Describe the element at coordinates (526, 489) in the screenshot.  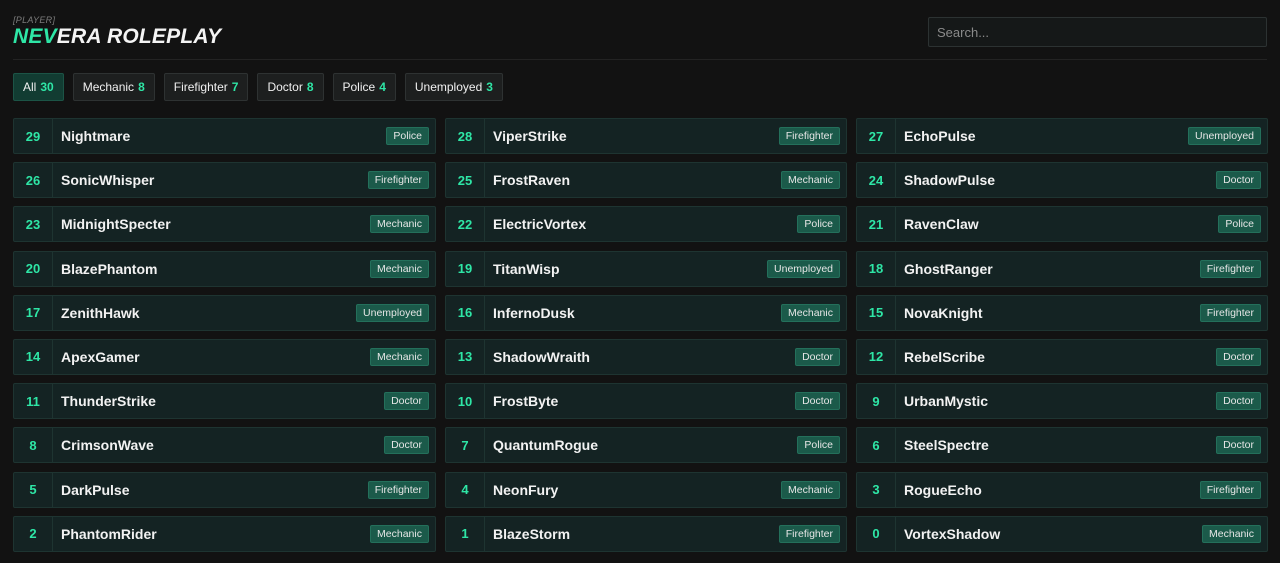
I see `player-name: NeonFury` at that location.